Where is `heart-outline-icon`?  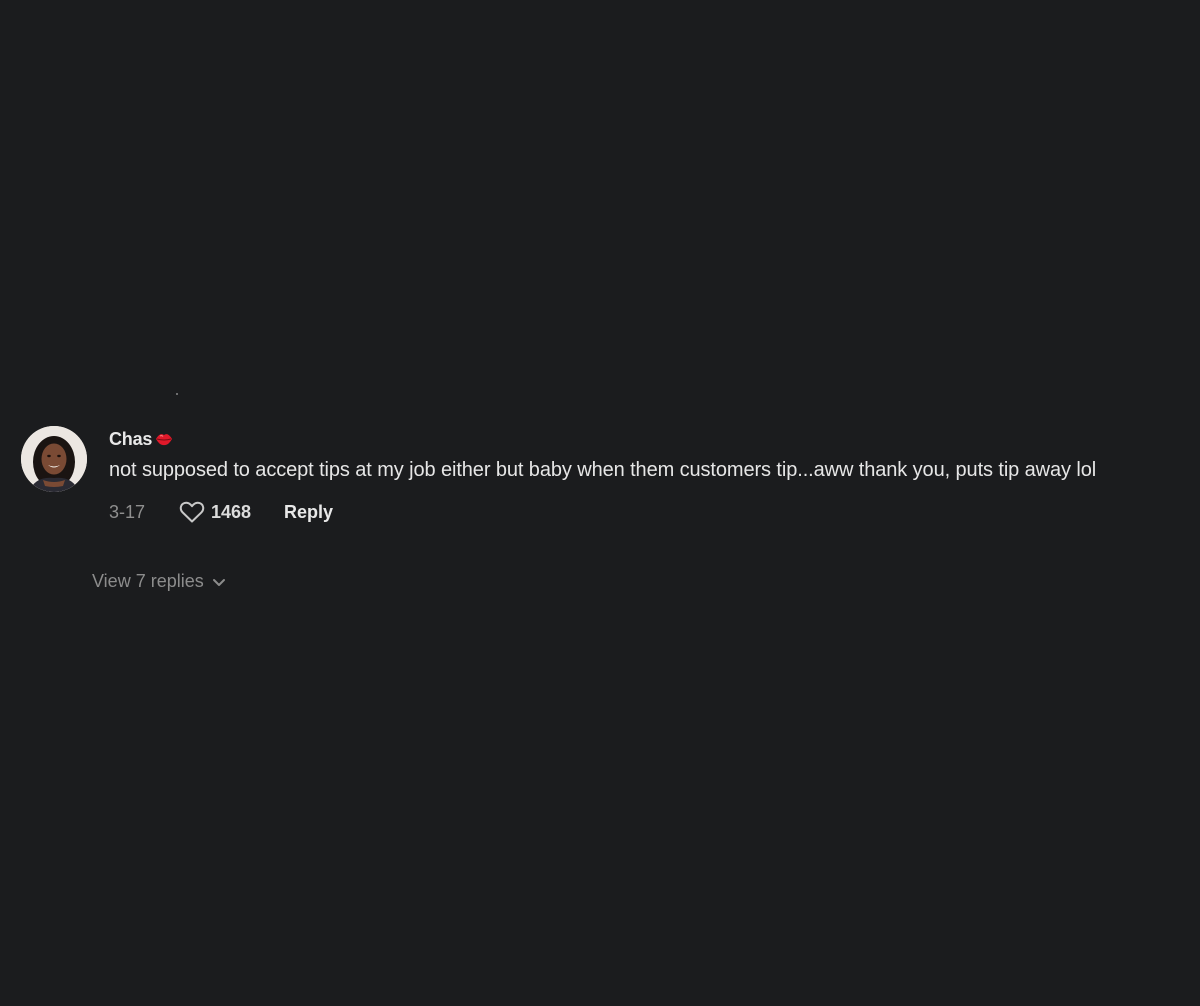
heart-outline-icon is located at coordinates (192, 512).